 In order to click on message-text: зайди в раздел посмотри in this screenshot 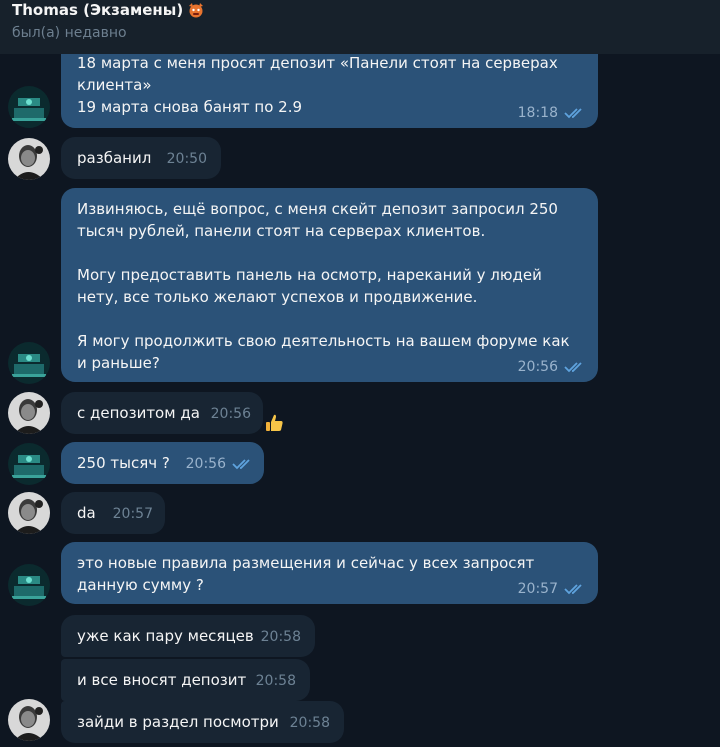, I will do `click(178, 722)`.